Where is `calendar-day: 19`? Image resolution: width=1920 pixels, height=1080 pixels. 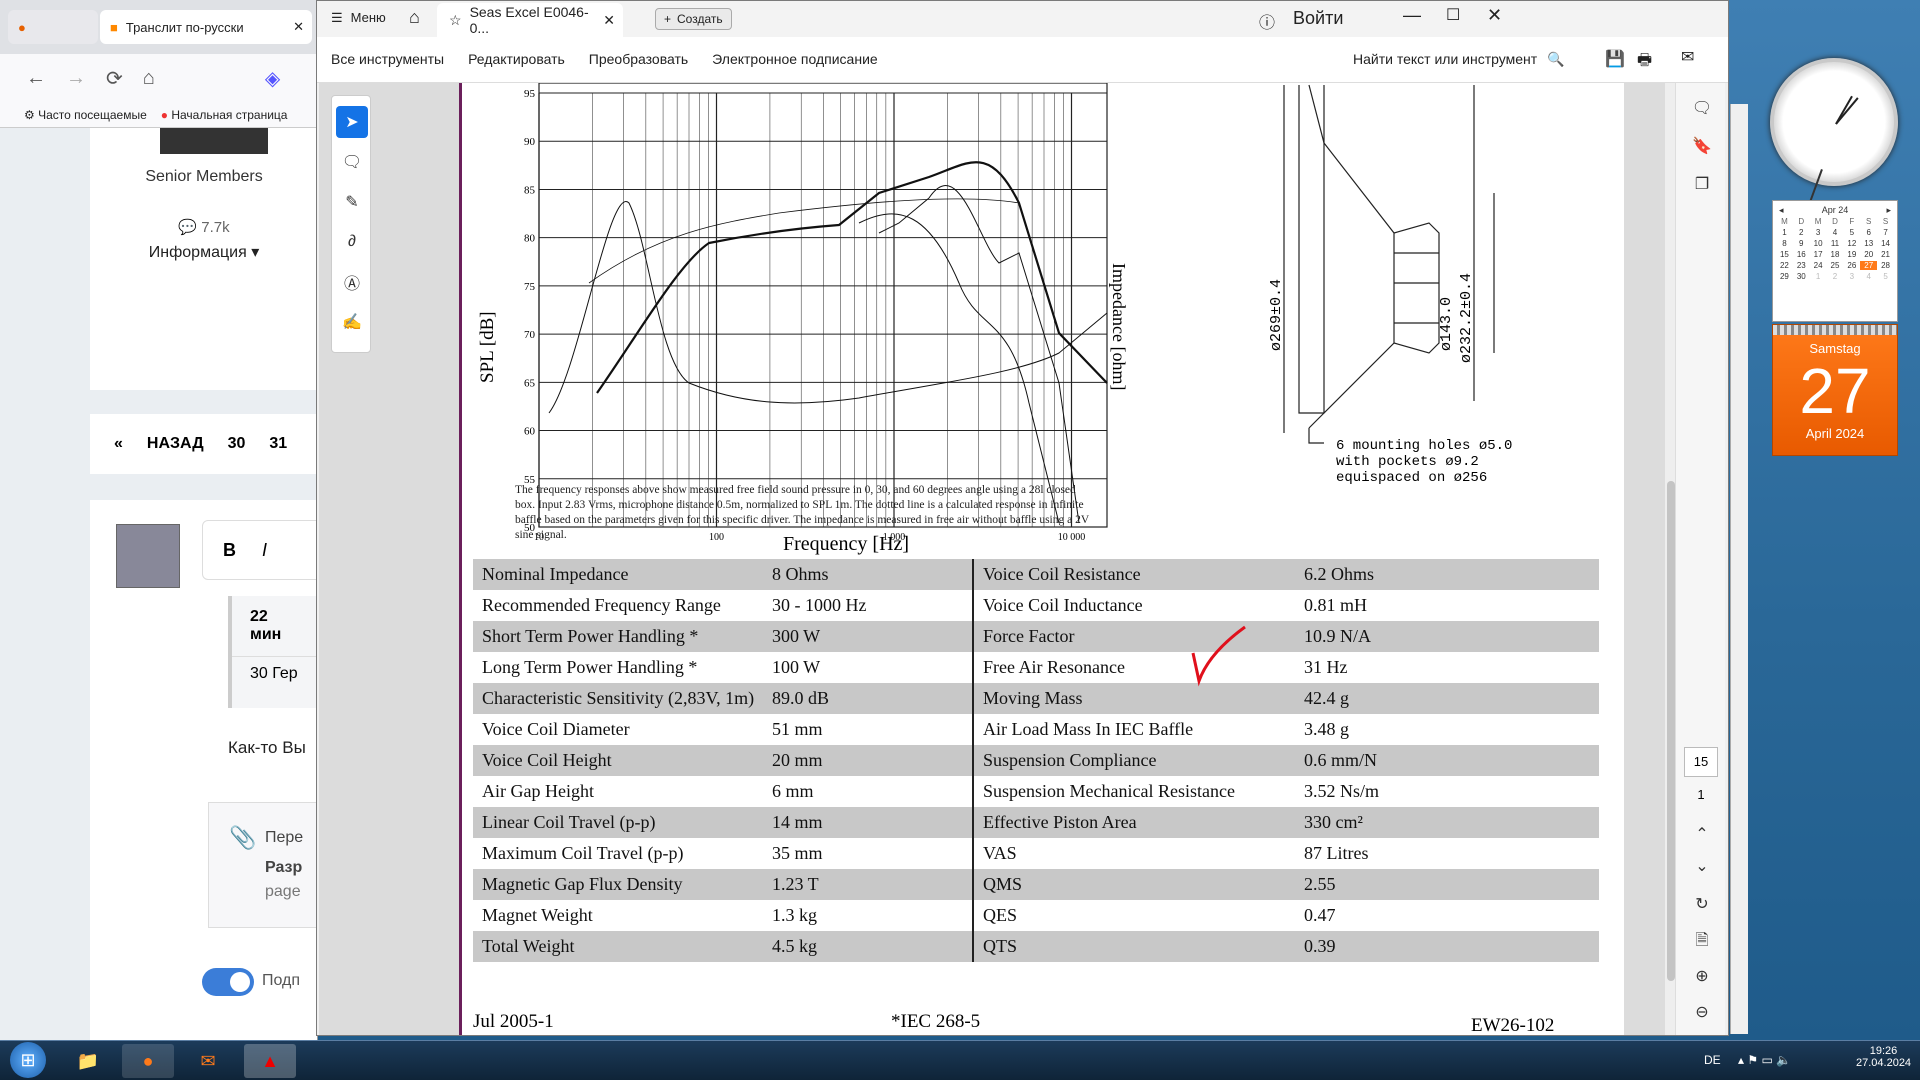
calendar-day: 19 is located at coordinates (1851, 254).